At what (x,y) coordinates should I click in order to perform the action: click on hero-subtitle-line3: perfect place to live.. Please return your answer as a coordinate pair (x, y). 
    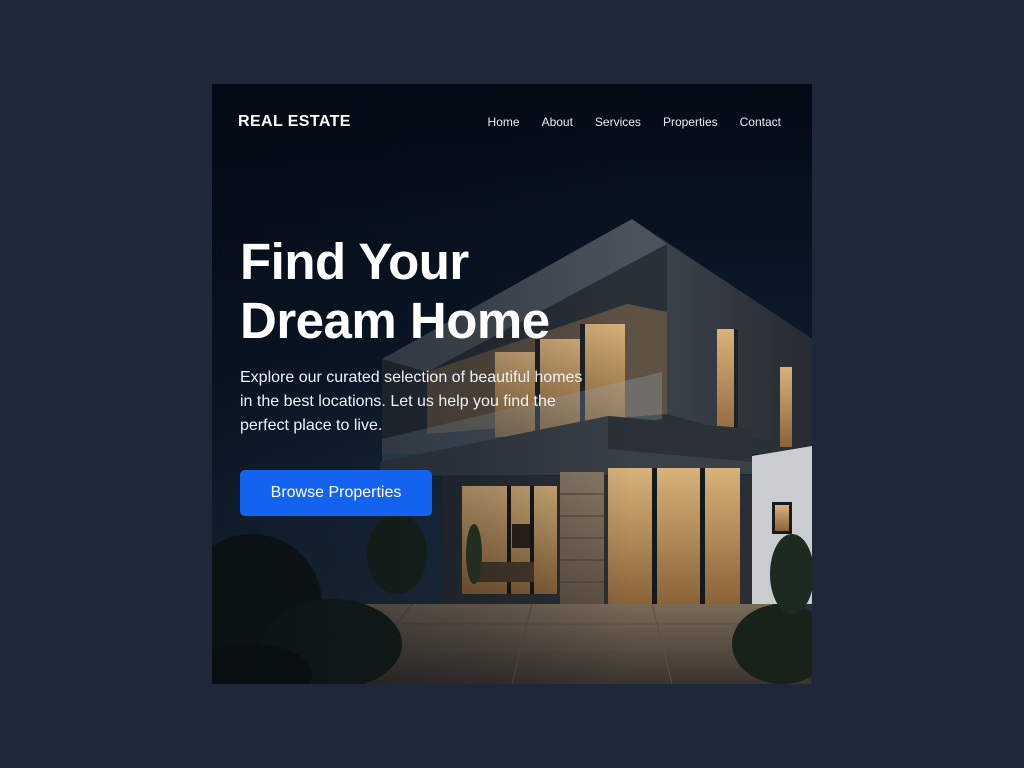
    Looking at the image, I should click on (311, 425).